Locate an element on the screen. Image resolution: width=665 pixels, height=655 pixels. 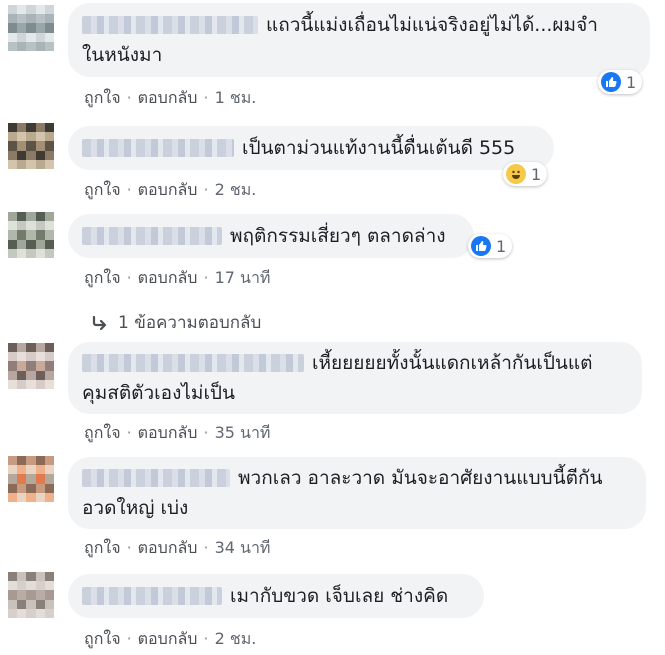
comment-actions: ถูกใจ · ตอบกลับ · 34 นาที is located at coordinates (177, 548).